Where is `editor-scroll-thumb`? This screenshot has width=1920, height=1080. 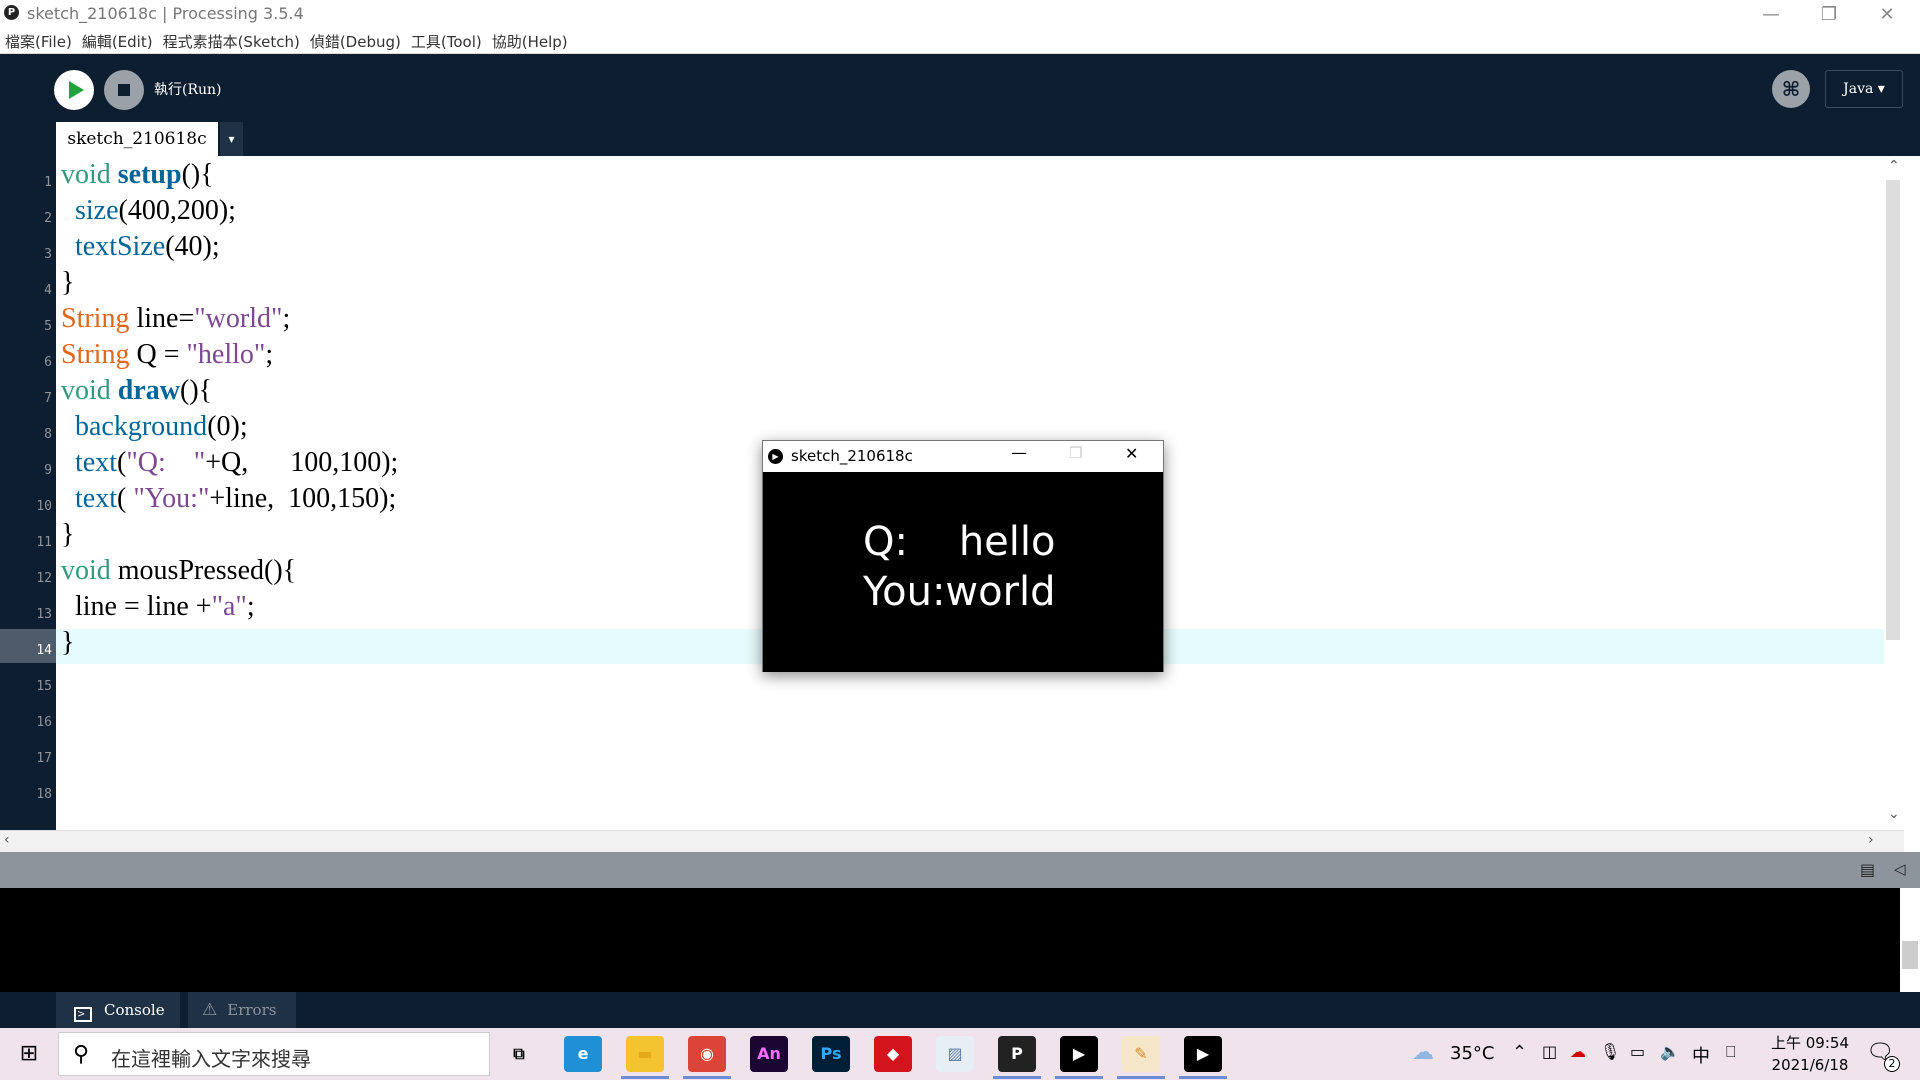
editor-scroll-thumb is located at coordinates (1893, 410).